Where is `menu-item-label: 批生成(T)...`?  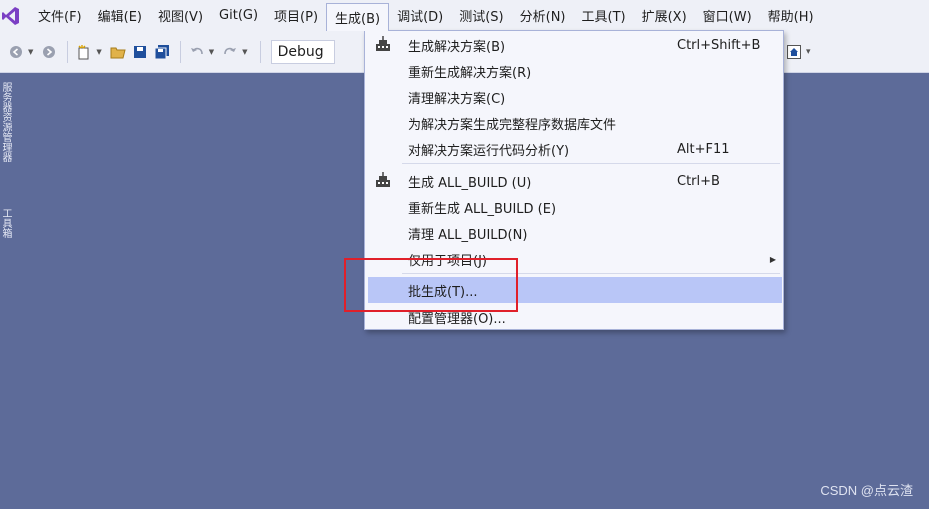 menu-item-label: 批生成(T)... is located at coordinates (443, 292).